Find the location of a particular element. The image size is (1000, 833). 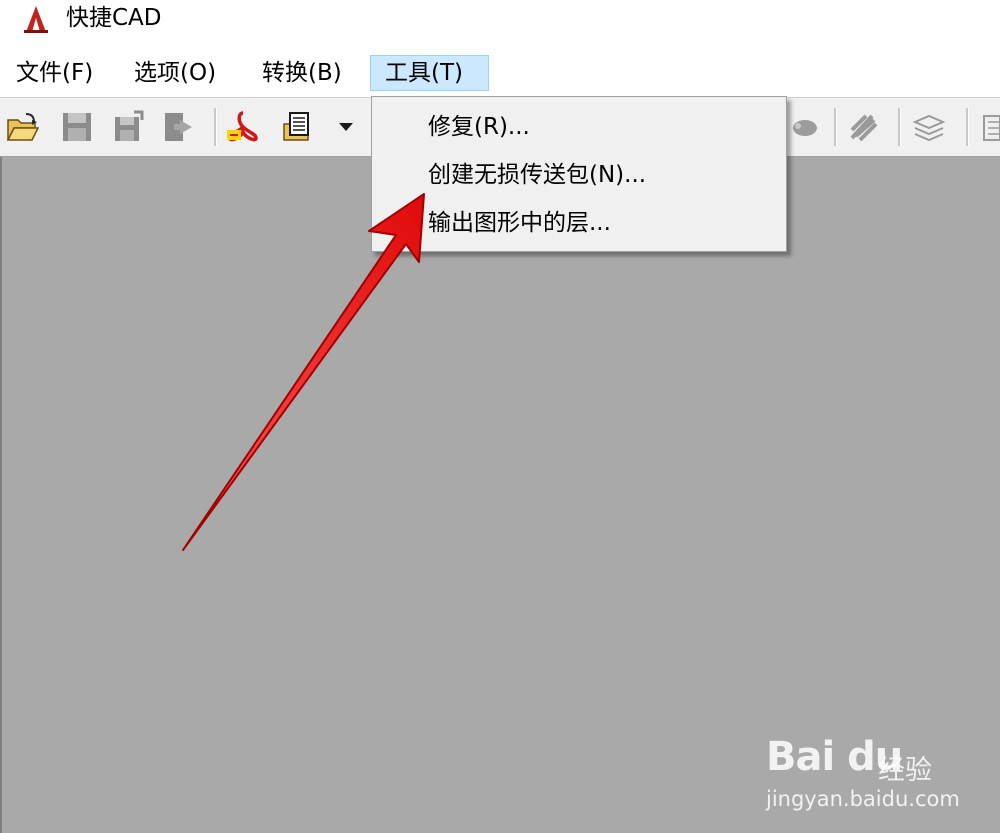

watermark-brand: 经验 is located at coordinates (905, 770).